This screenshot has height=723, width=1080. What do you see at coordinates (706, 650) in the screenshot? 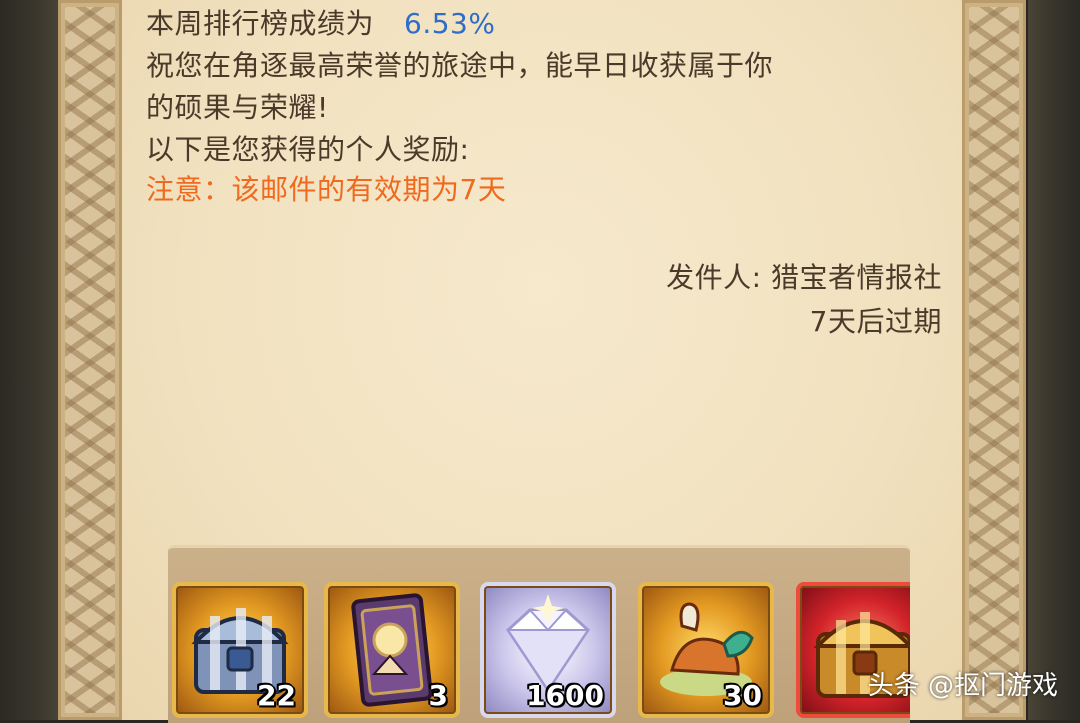
I see `reward-item: 30` at bounding box center [706, 650].